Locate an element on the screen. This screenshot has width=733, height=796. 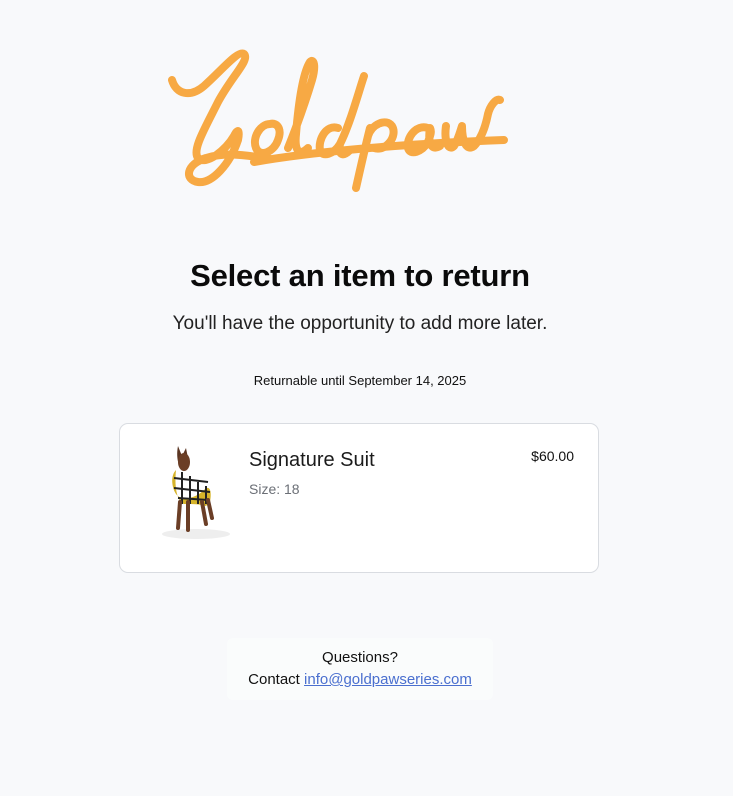
page-title: Select an item to return is located at coordinates (360, 275).